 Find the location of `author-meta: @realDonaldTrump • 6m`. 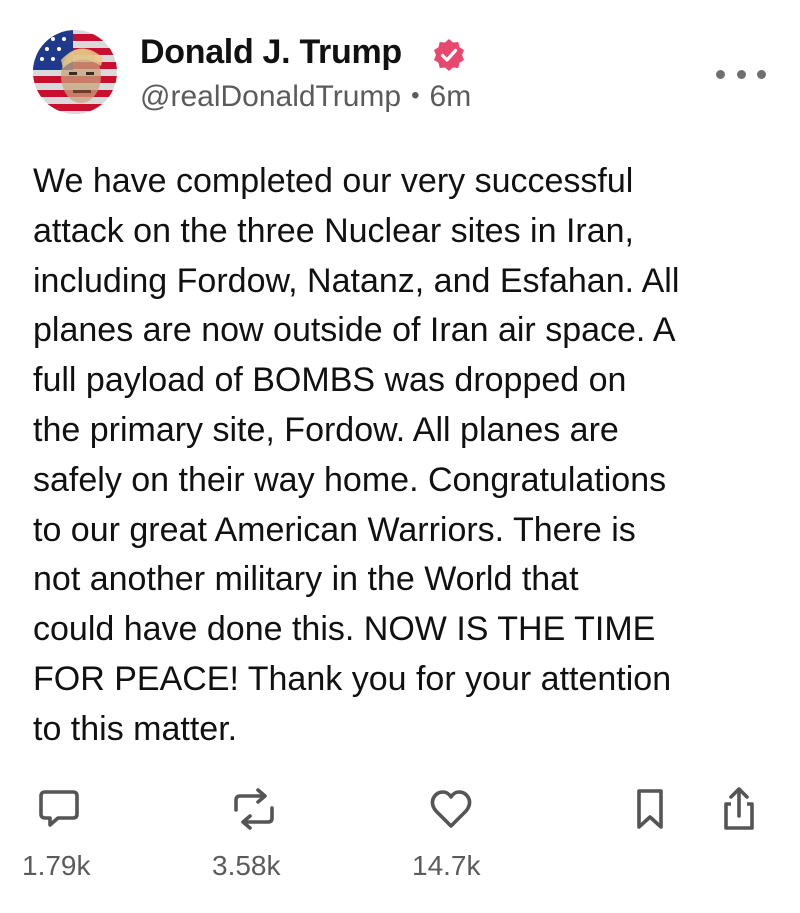

author-meta: @realDonaldTrump • 6m is located at coordinates (305, 97).